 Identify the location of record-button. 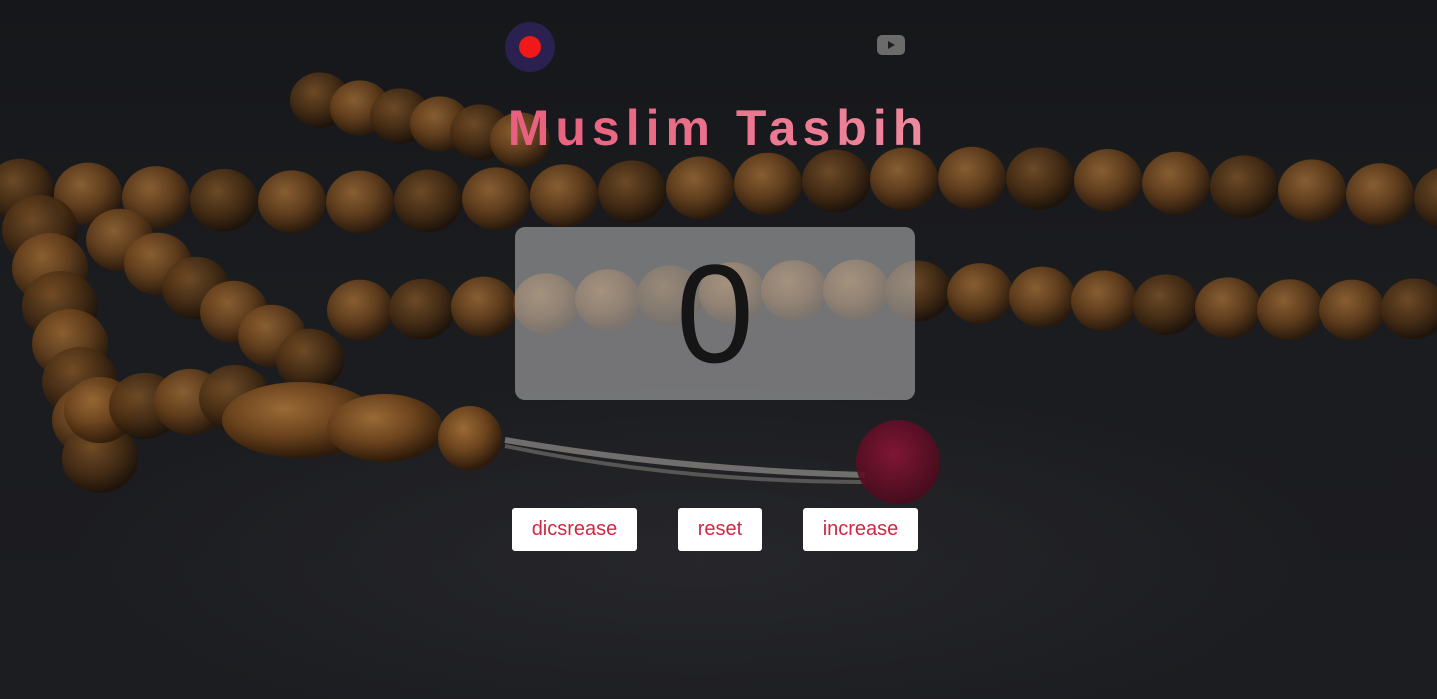
(530, 47).